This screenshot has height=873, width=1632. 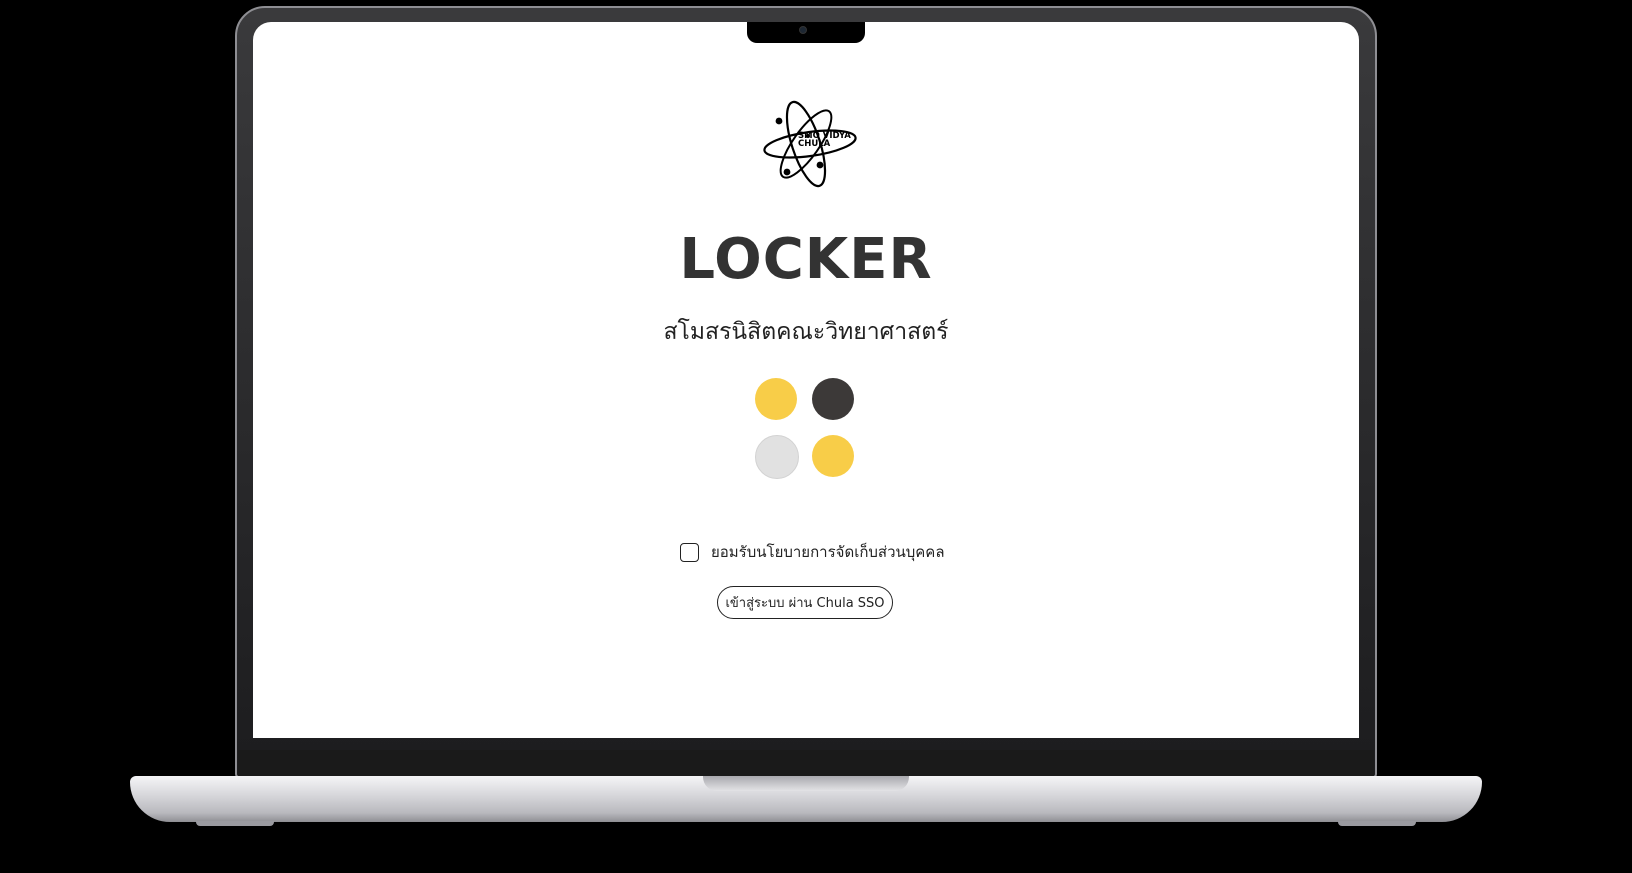 What do you see at coordinates (814, 144) in the screenshot?
I see `logo-text-line2: CHULA` at bounding box center [814, 144].